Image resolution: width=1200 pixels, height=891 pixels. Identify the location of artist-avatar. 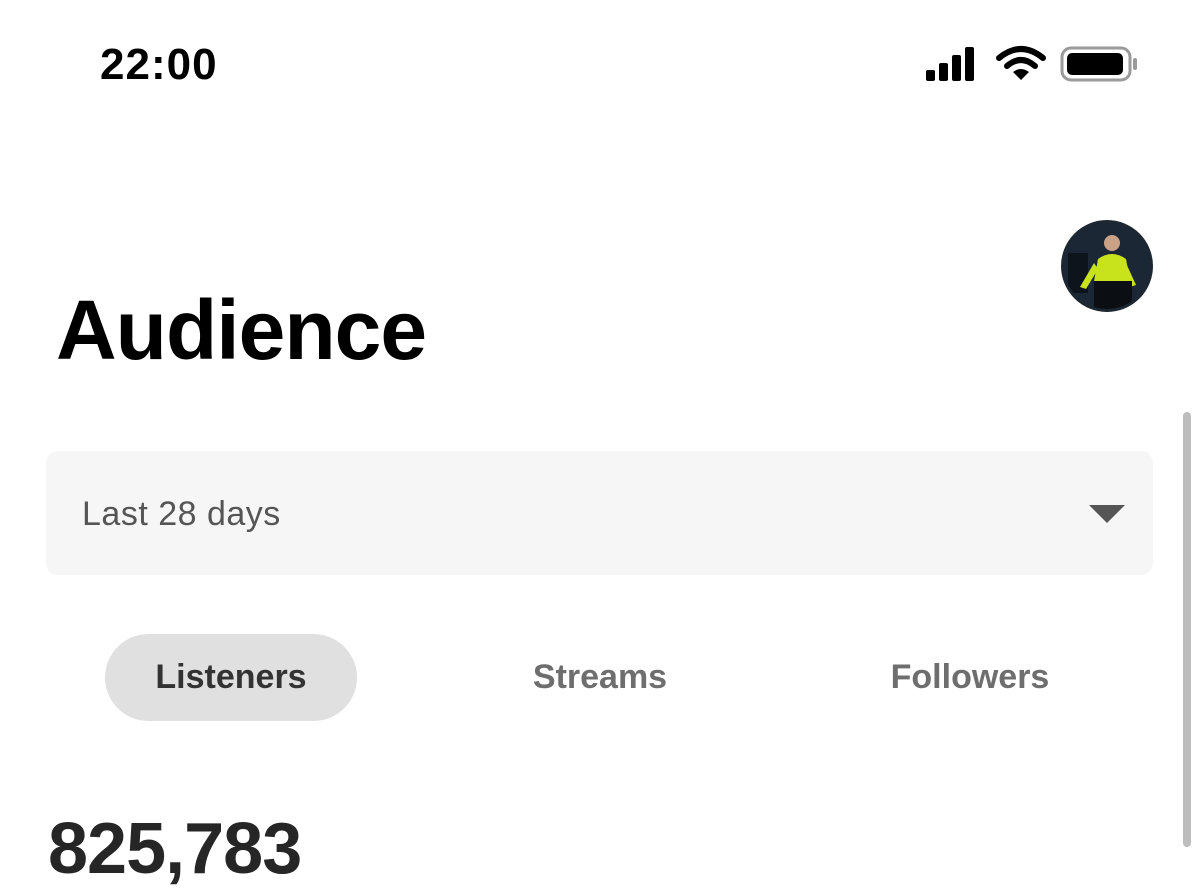
(1107, 266).